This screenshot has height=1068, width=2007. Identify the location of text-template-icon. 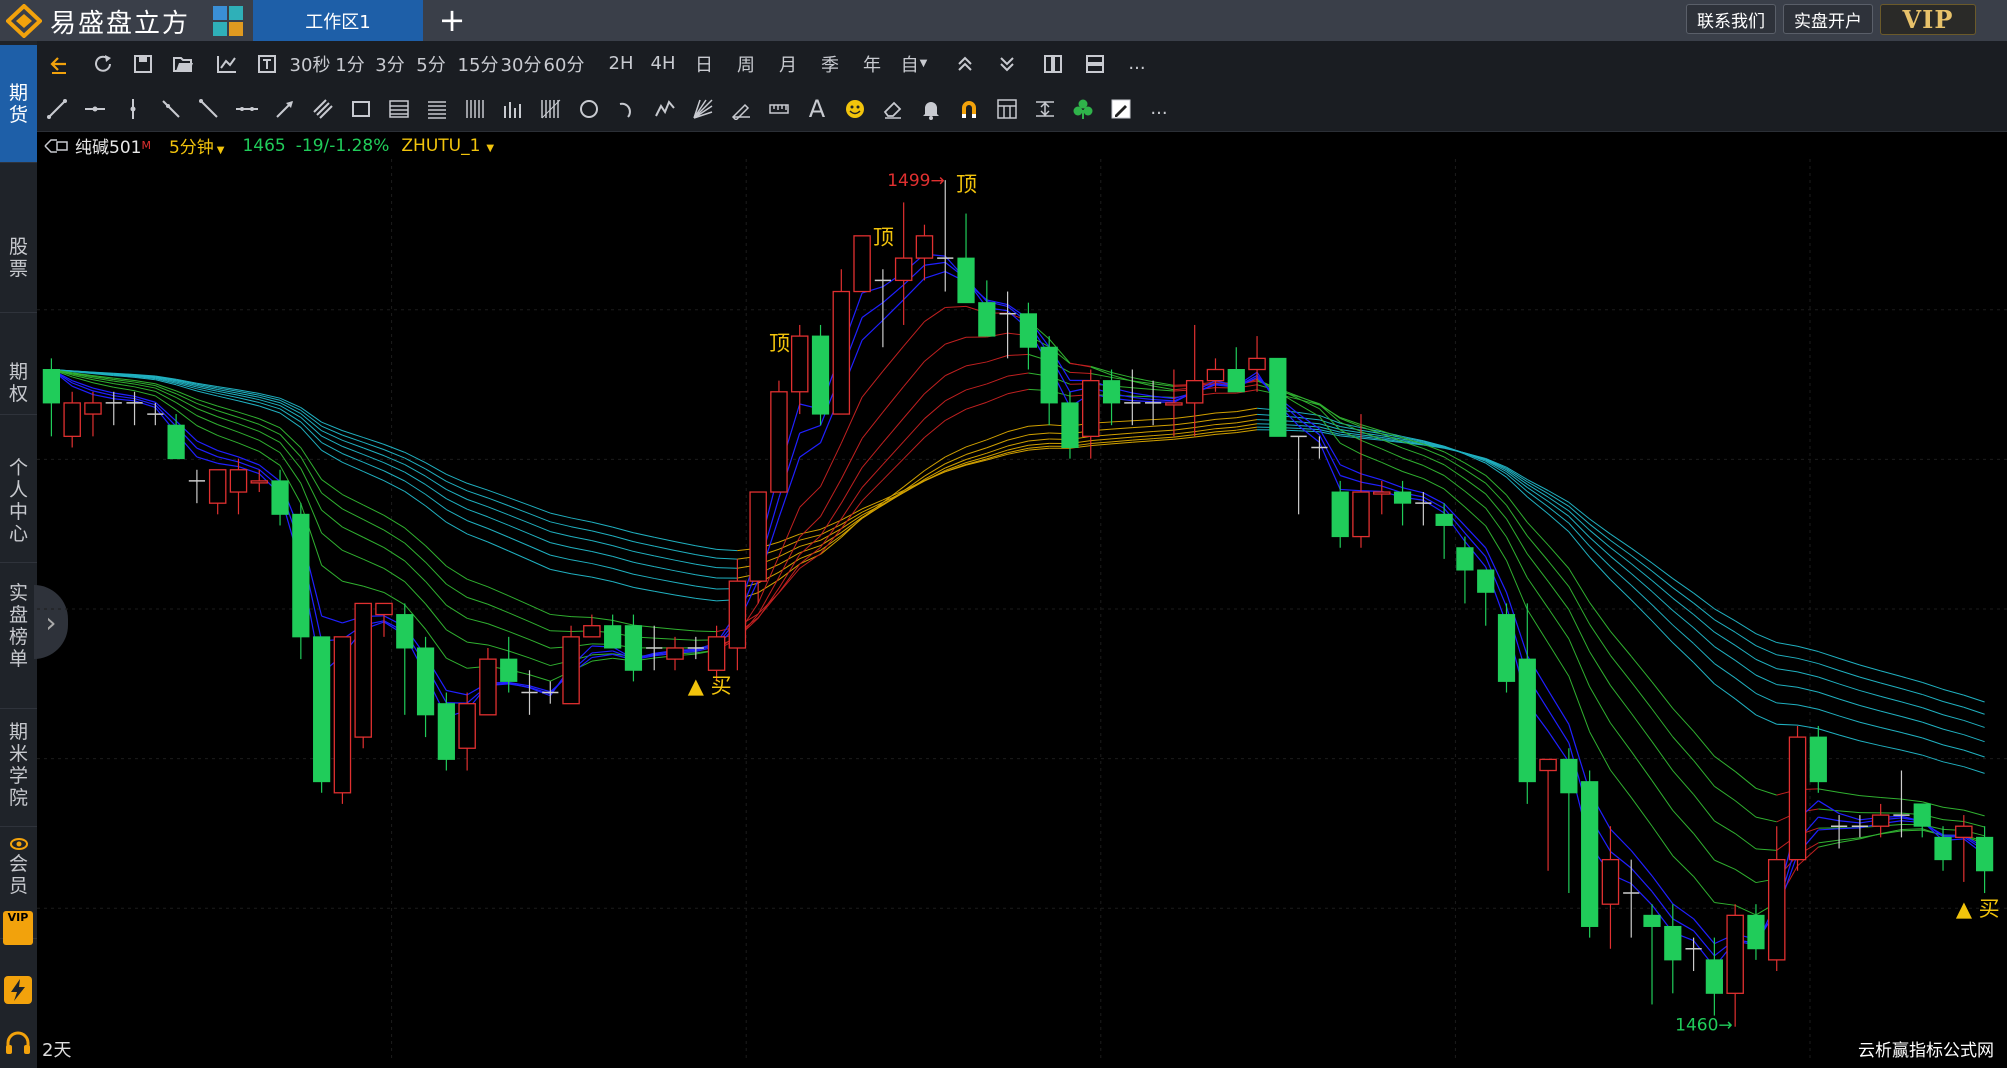
(267, 63).